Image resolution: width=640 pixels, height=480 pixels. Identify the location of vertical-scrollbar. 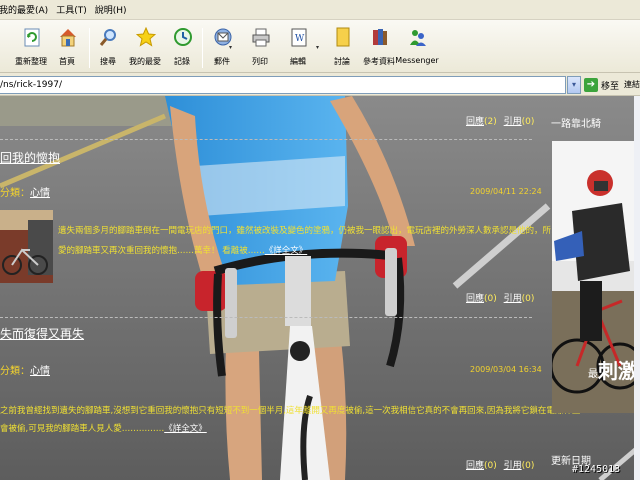
(637, 288).